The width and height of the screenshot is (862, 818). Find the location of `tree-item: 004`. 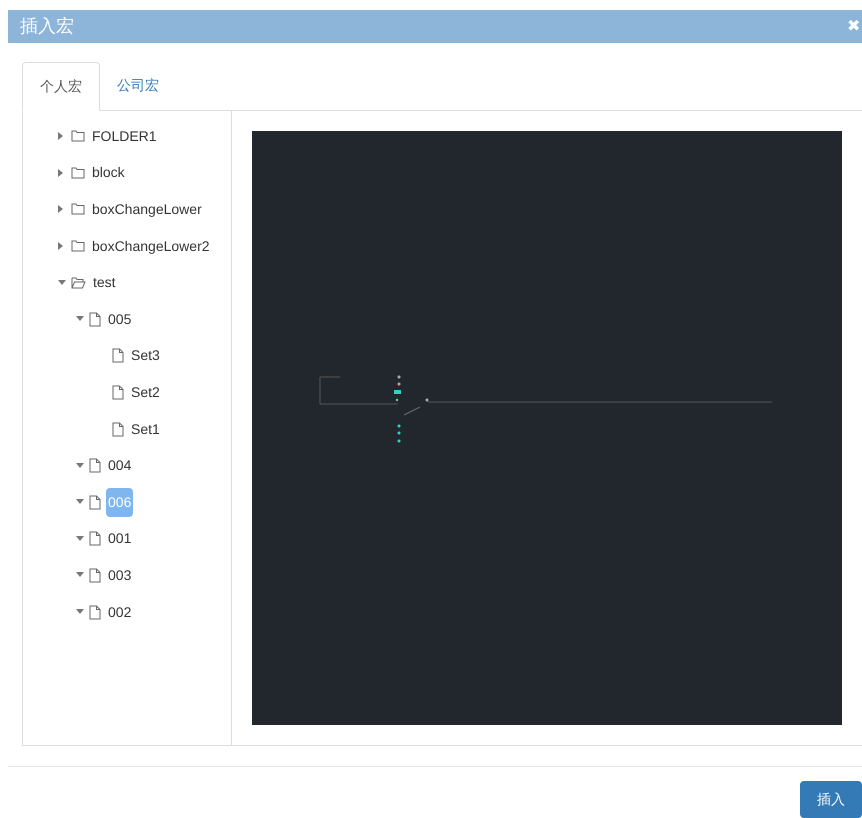

tree-item: 004 is located at coordinates (120, 465).